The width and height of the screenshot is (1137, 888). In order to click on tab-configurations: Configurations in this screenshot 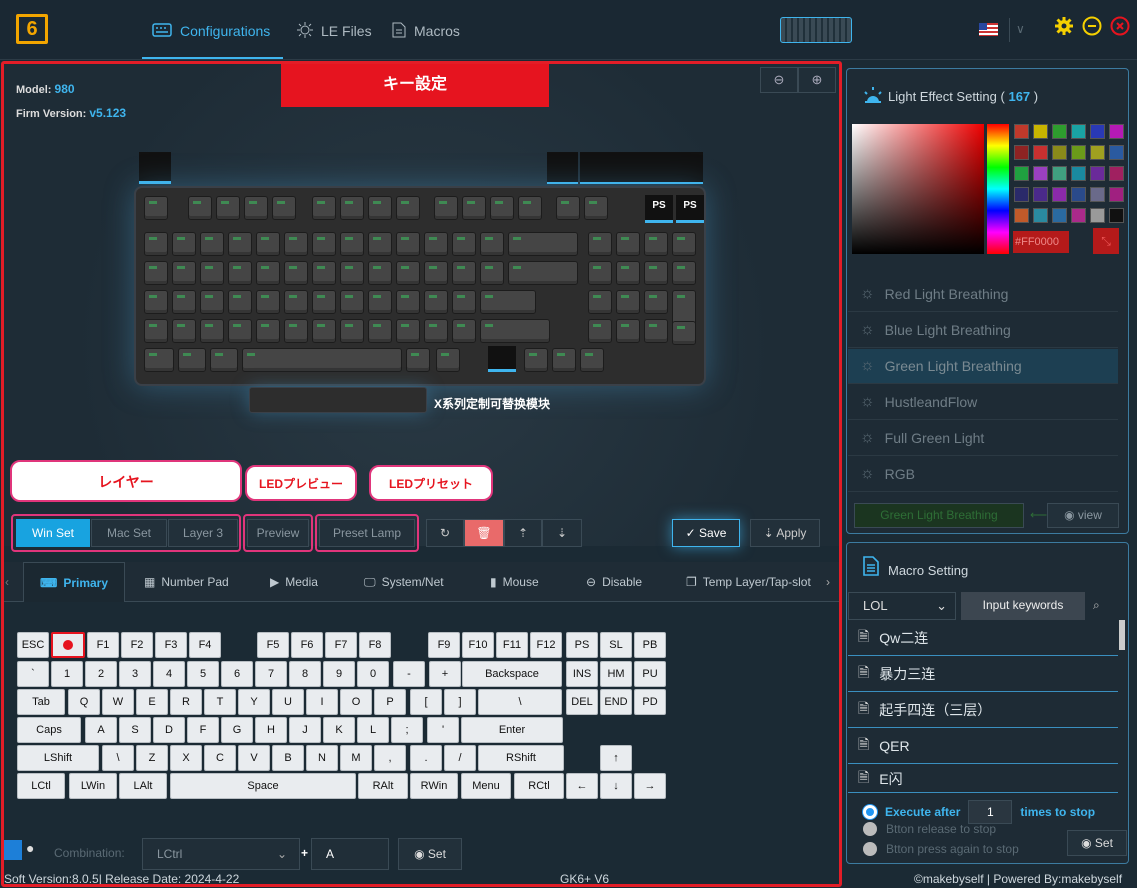, I will do `click(211, 31)`.